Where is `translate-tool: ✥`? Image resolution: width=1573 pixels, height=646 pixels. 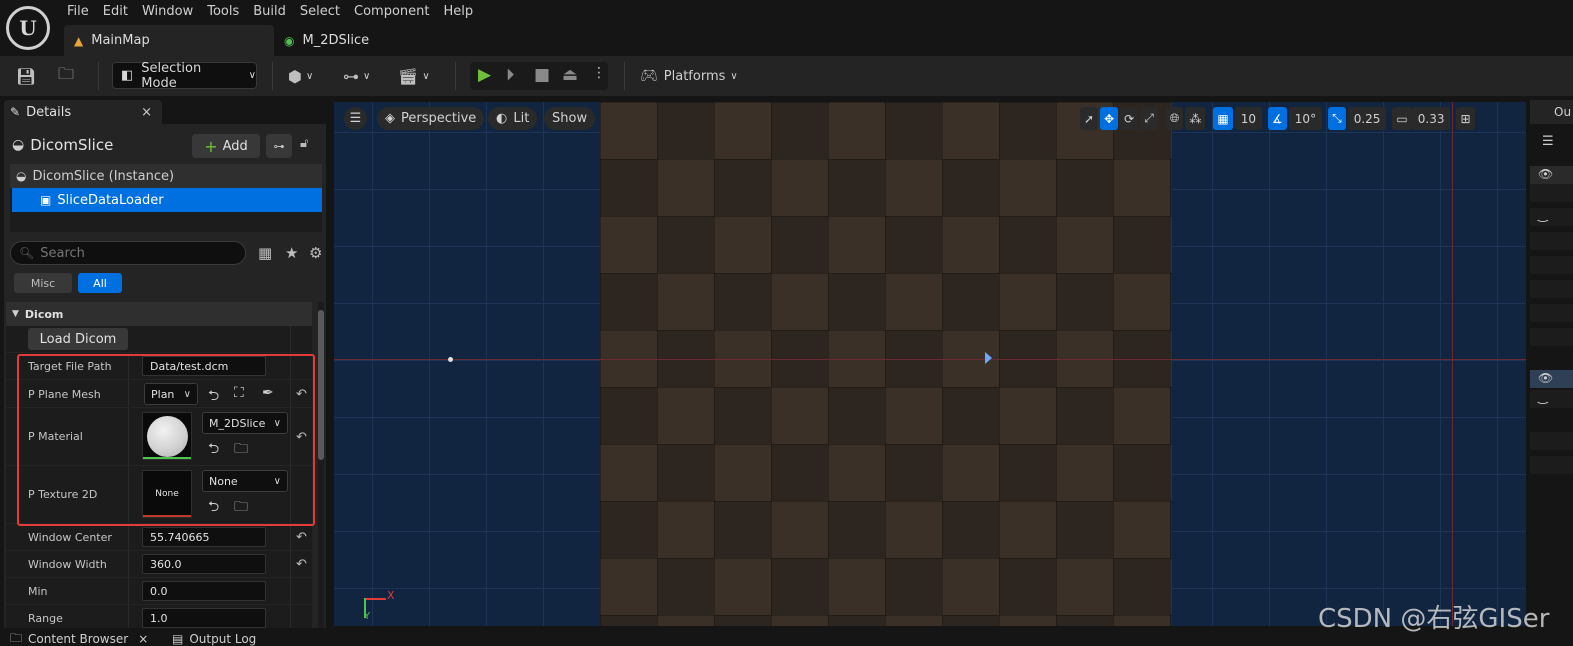
translate-tool: ✥ is located at coordinates (1109, 118).